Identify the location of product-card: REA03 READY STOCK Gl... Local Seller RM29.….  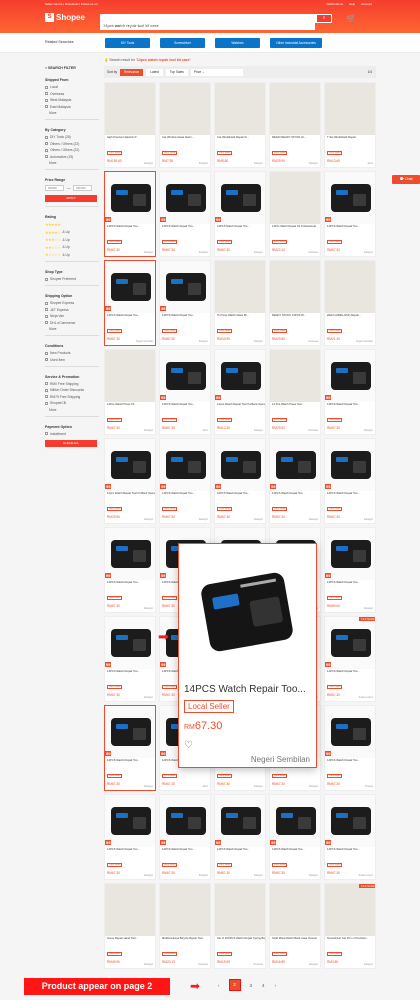
(295, 125).